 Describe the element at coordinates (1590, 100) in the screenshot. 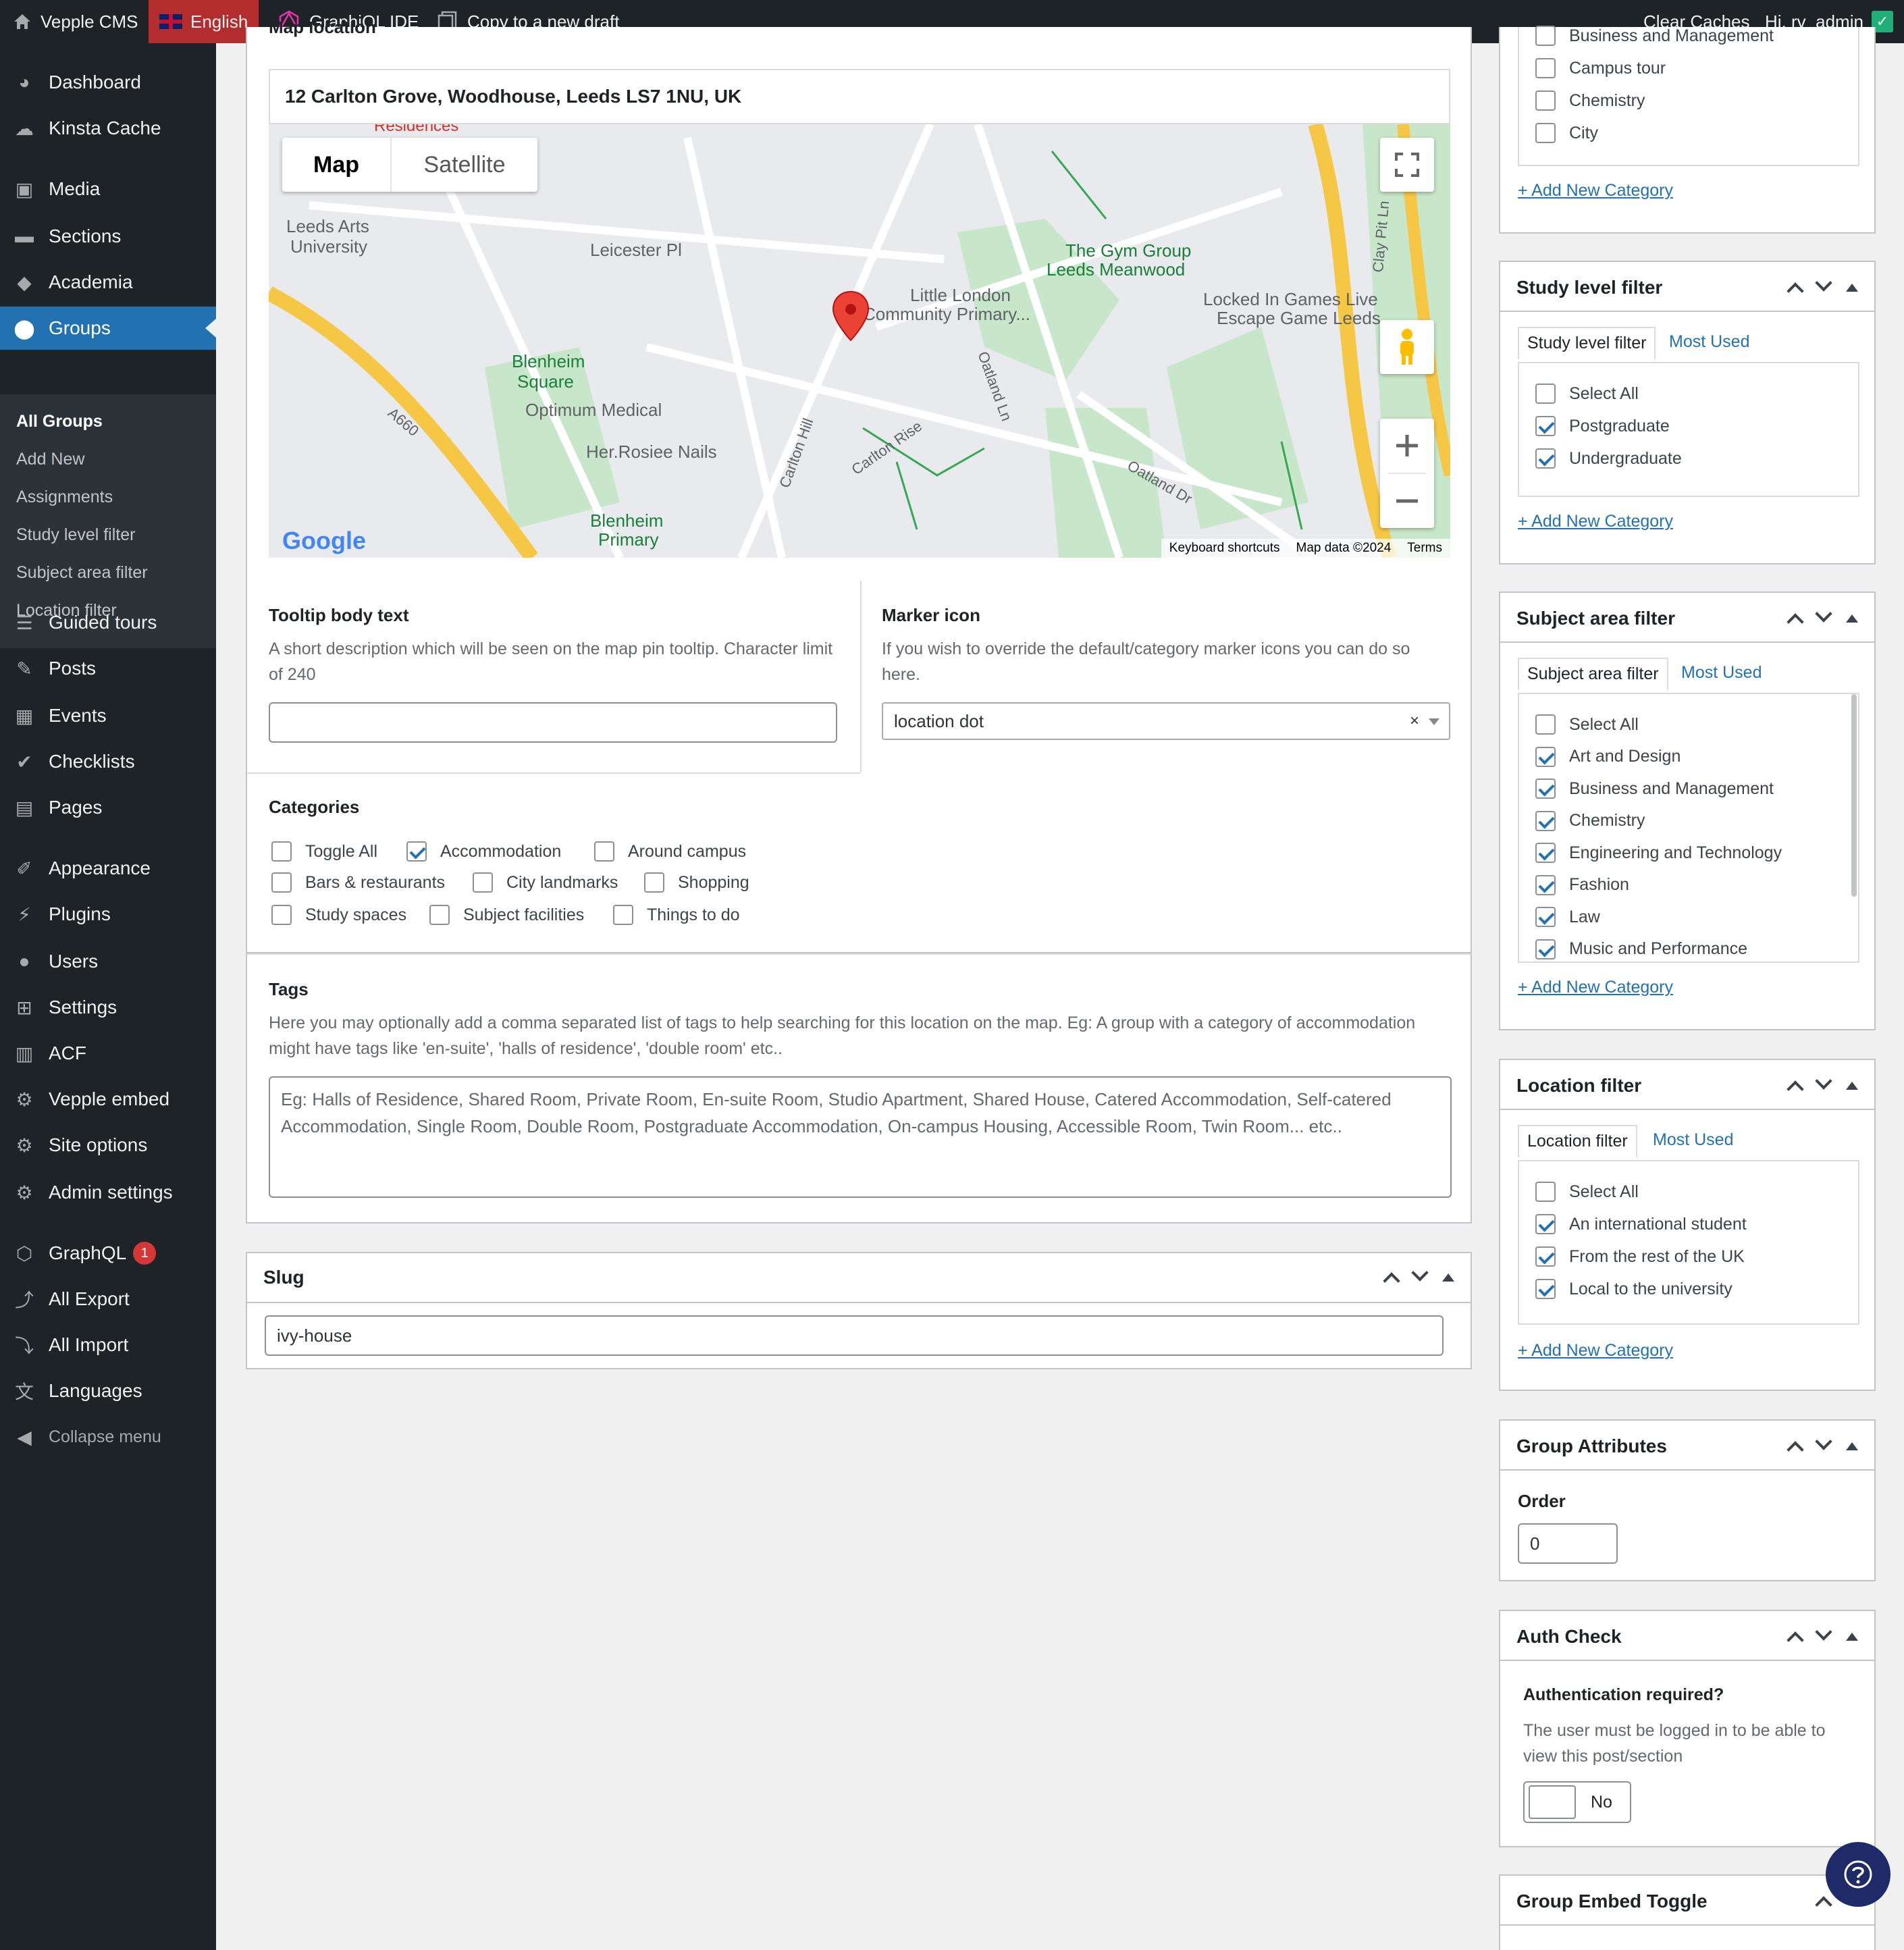

I see `category-chemistry: Chemistry` at that location.